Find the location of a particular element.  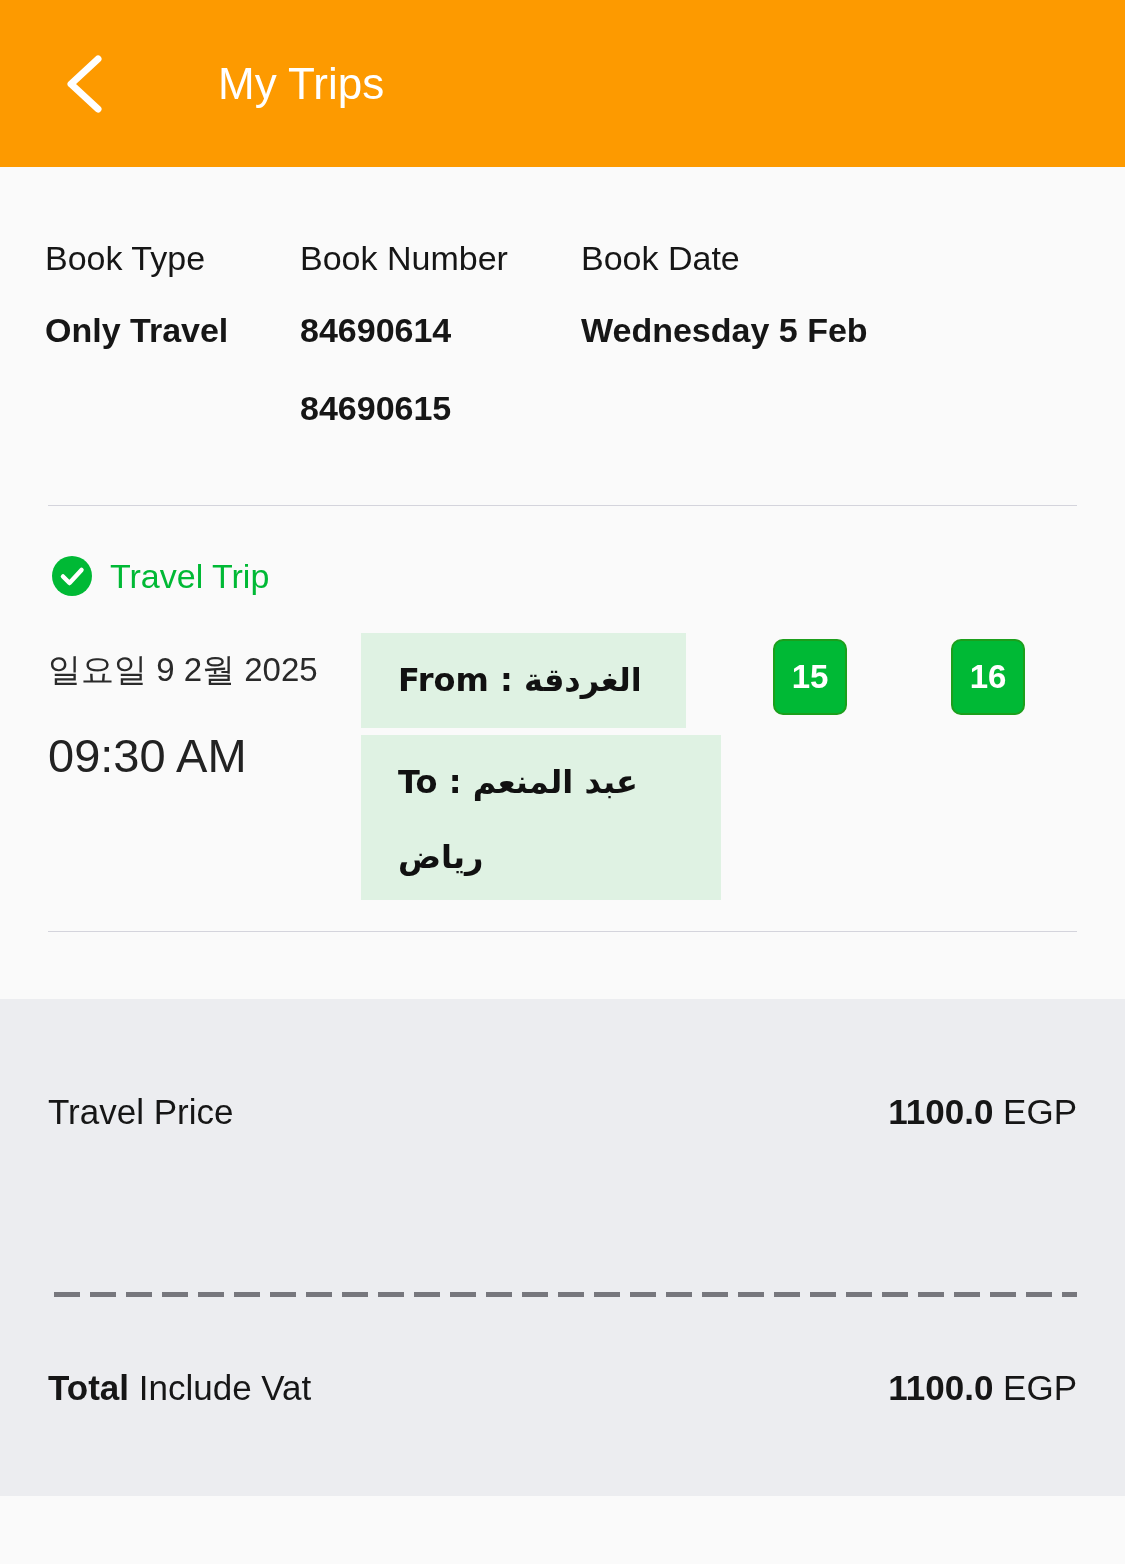

booking-label: Book Type is located at coordinates (126, 258).